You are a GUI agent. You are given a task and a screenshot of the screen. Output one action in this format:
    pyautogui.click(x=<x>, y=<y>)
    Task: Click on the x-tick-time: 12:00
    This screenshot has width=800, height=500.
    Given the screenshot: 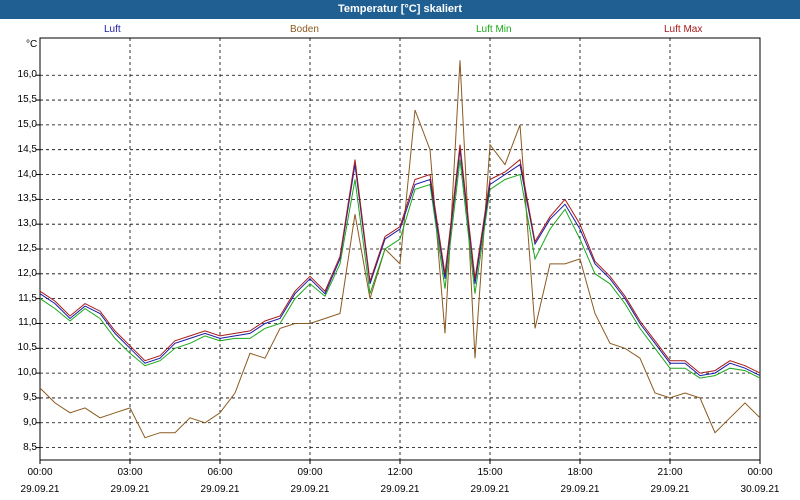 What is the action you would take?
    pyautogui.click(x=400, y=472)
    